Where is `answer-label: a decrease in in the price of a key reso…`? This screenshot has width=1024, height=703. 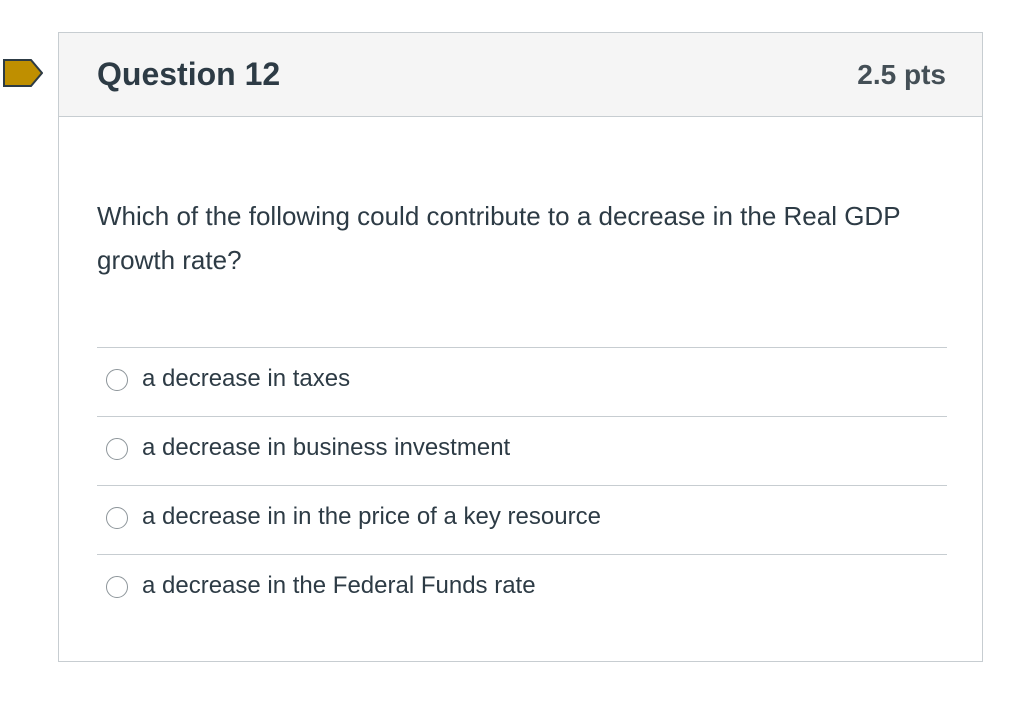 answer-label: a decrease in in the price of a key reso… is located at coordinates (371, 517).